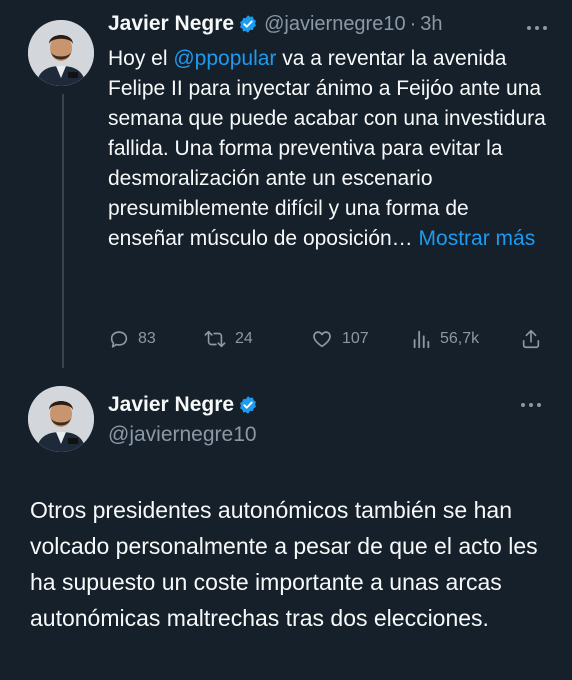 This screenshot has height=680, width=572. What do you see at coordinates (244, 338) in the screenshot?
I see `retweet-count: 24` at bounding box center [244, 338].